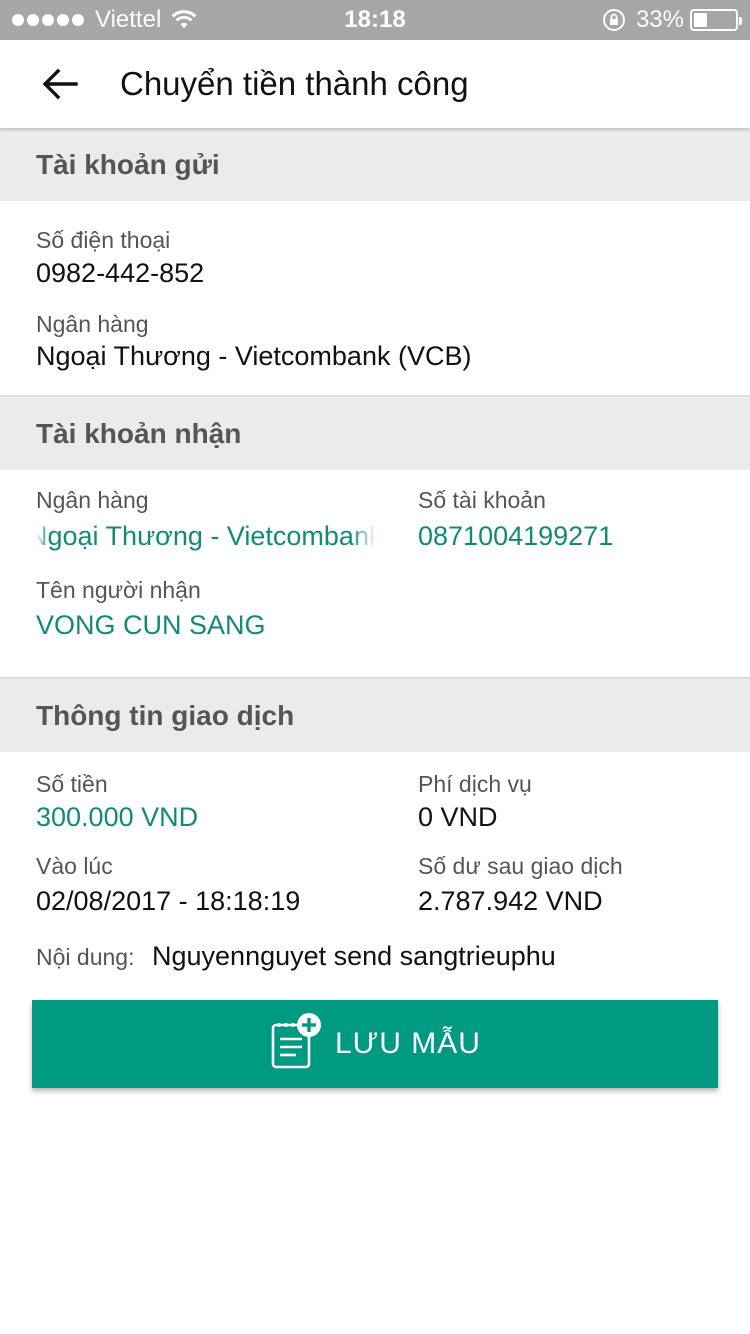  What do you see at coordinates (128, 19) in the screenshot?
I see `carrier-name: Viettel` at bounding box center [128, 19].